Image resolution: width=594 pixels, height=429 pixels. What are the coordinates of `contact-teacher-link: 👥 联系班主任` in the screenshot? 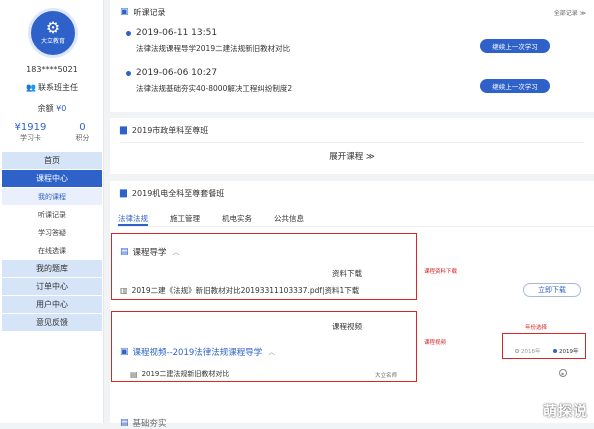 It's located at (52, 87).